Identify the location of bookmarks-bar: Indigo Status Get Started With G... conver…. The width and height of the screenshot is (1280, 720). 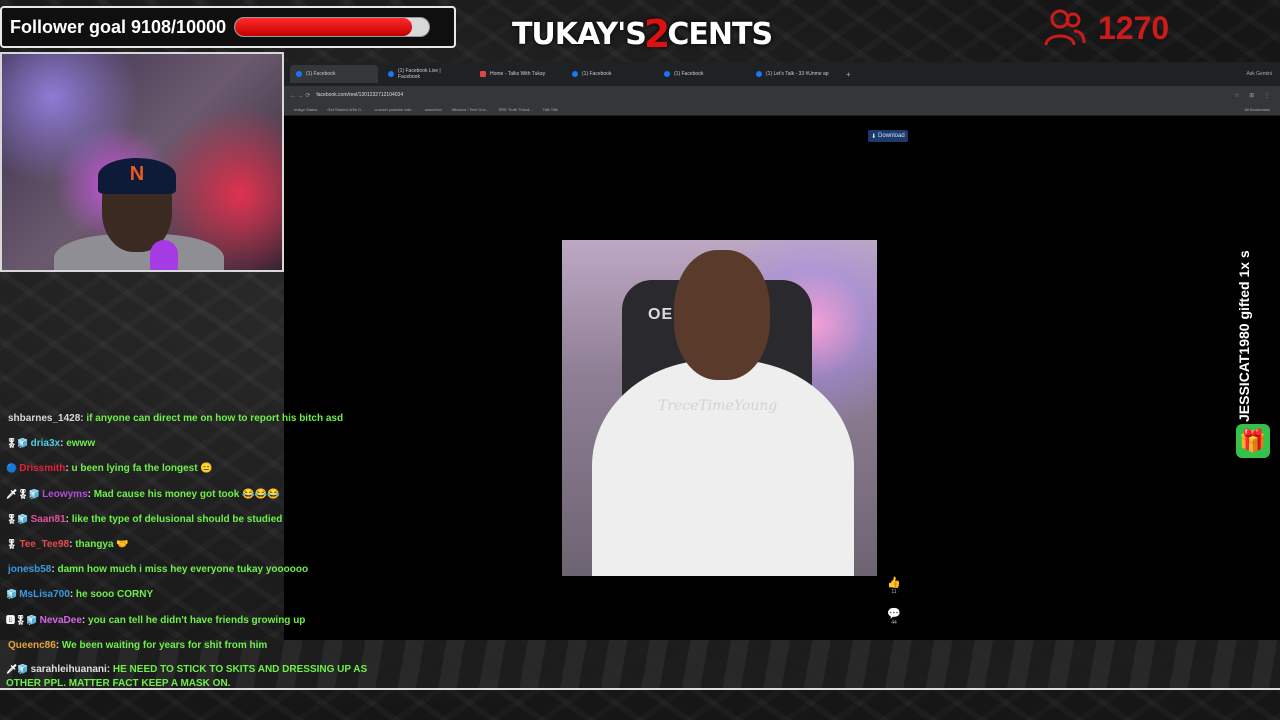
(782, 110).